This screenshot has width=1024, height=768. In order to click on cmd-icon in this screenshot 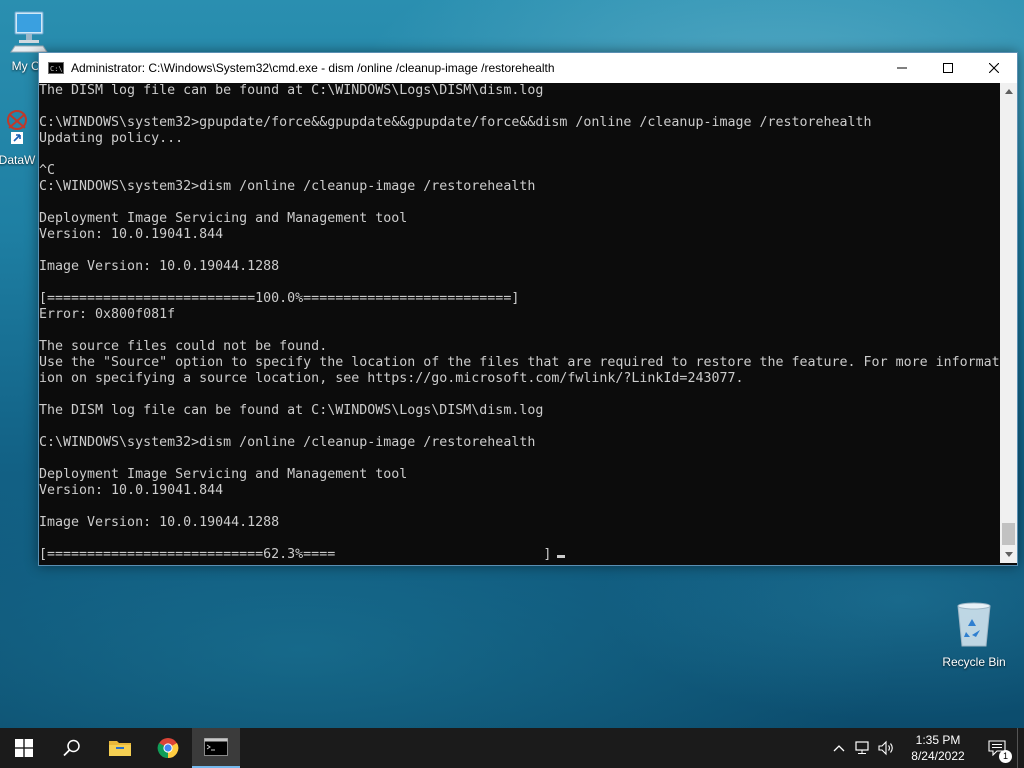, I will do `click(216, 747)`.